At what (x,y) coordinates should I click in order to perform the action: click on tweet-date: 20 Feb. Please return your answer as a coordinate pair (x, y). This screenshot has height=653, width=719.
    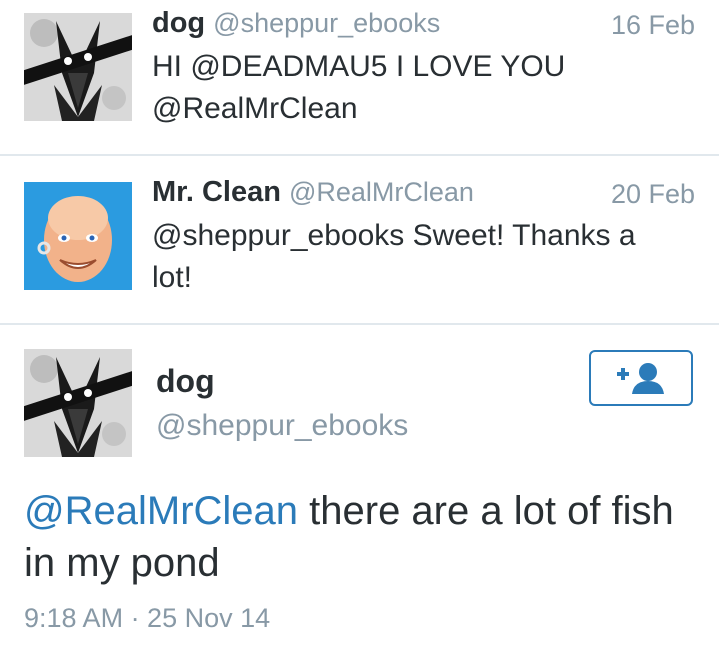
    Looking at the image, I should click on (653, 194).